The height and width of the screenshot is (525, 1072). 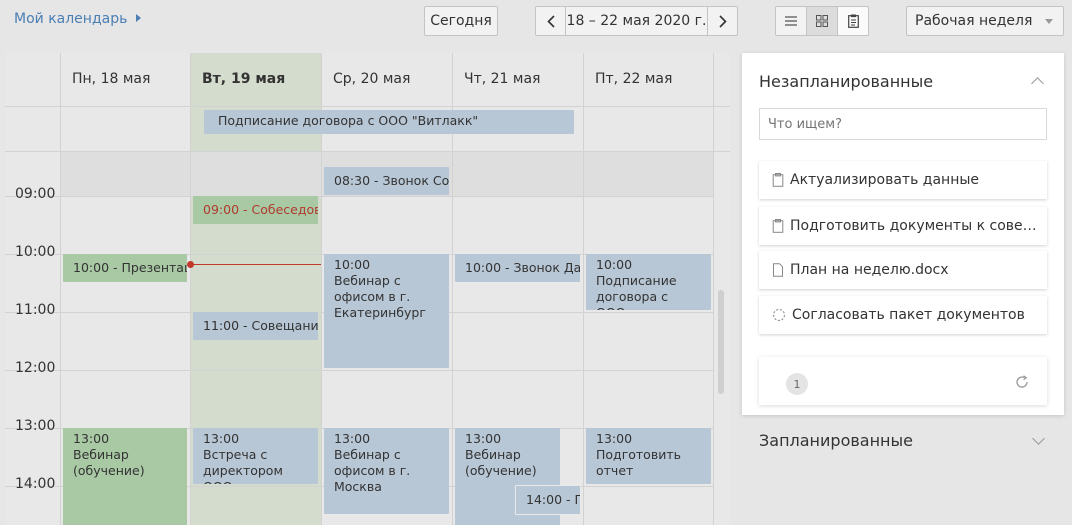 I want to click on hour-label: 09:00, so click(x=35, y=194).